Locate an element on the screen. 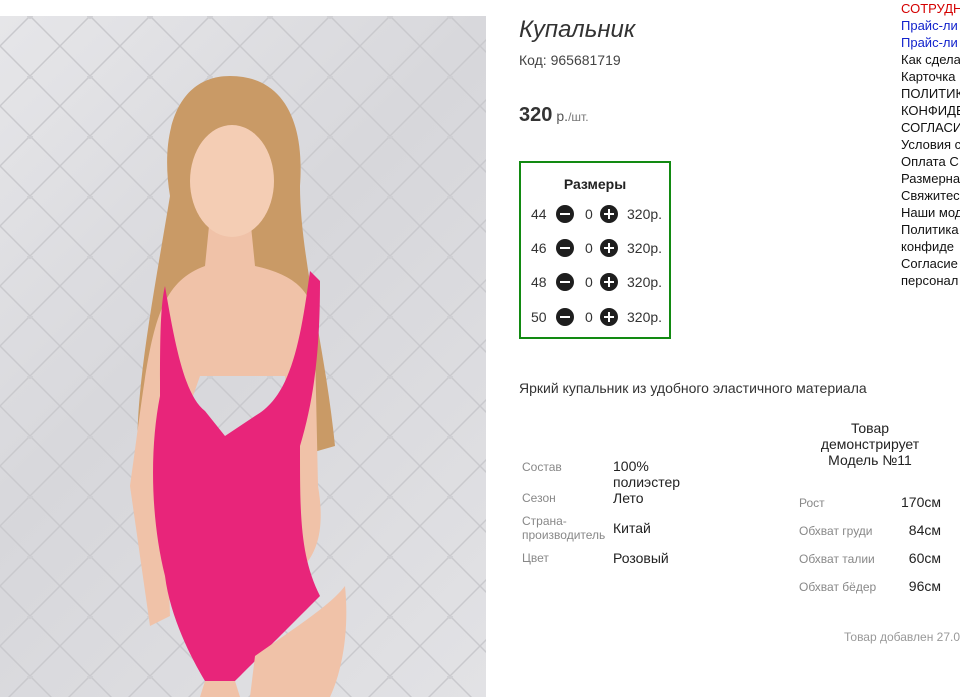 The width and height of the screenshot is (960, 697). model-title: Товар демонстрирует Модель №11 is located at coordinates (870, 444).